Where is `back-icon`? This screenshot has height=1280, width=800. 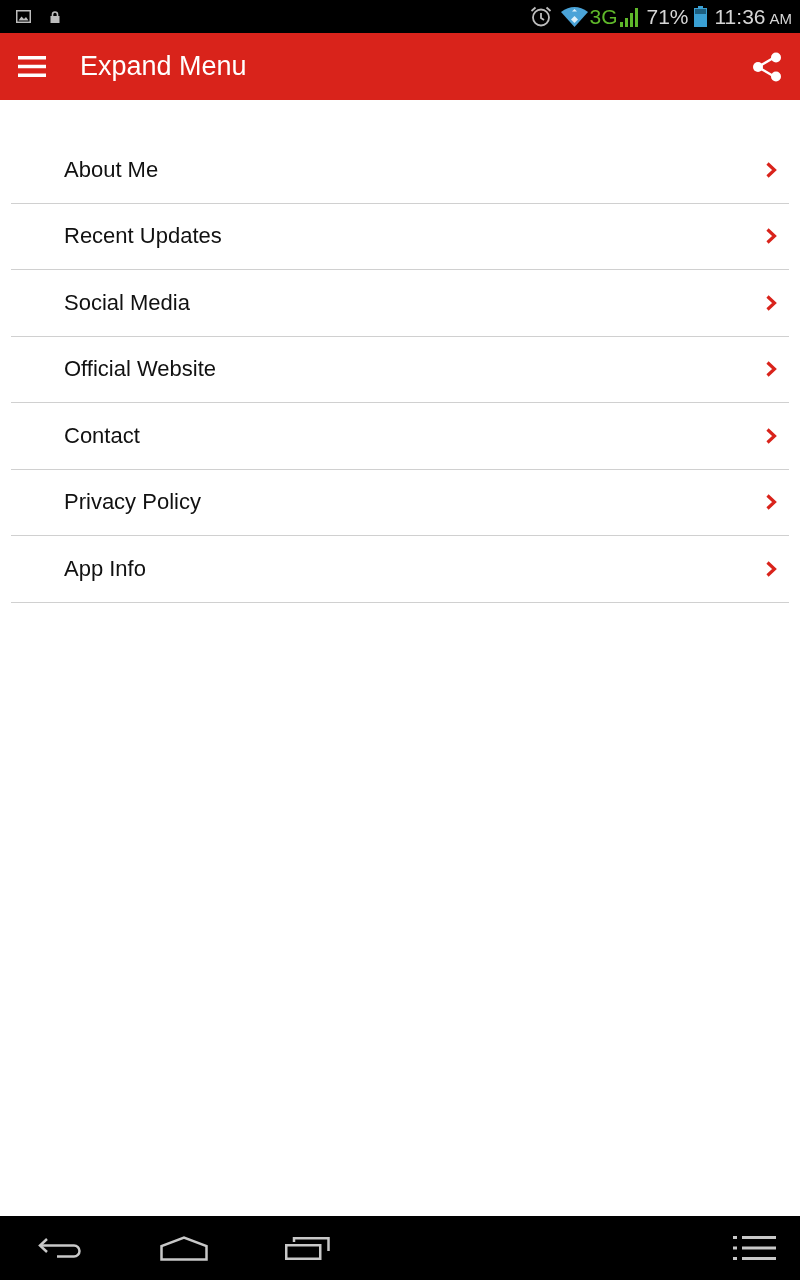
back-icon is located at coordinates (60, 1248).